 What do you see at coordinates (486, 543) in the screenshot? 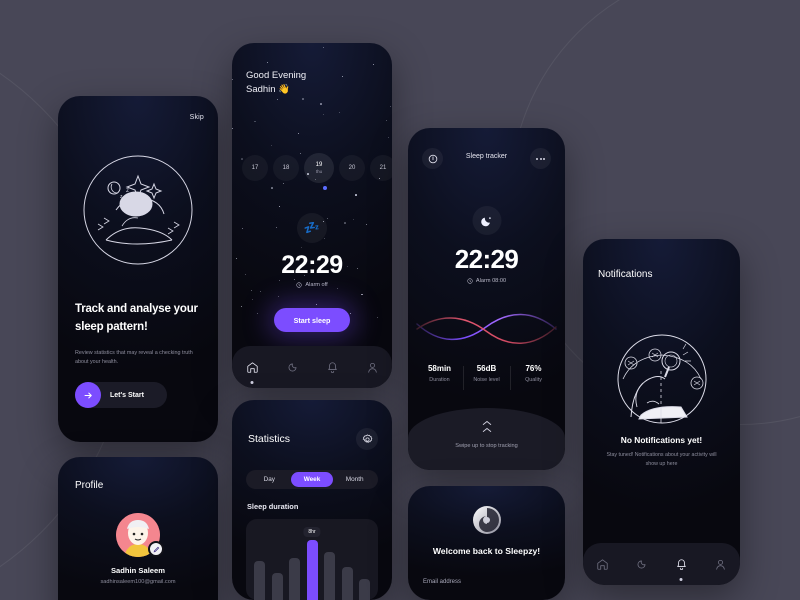
I see `screen-welcome-login: Welcome back to Sleepzy! Email address` at bounding box center [486, 543].